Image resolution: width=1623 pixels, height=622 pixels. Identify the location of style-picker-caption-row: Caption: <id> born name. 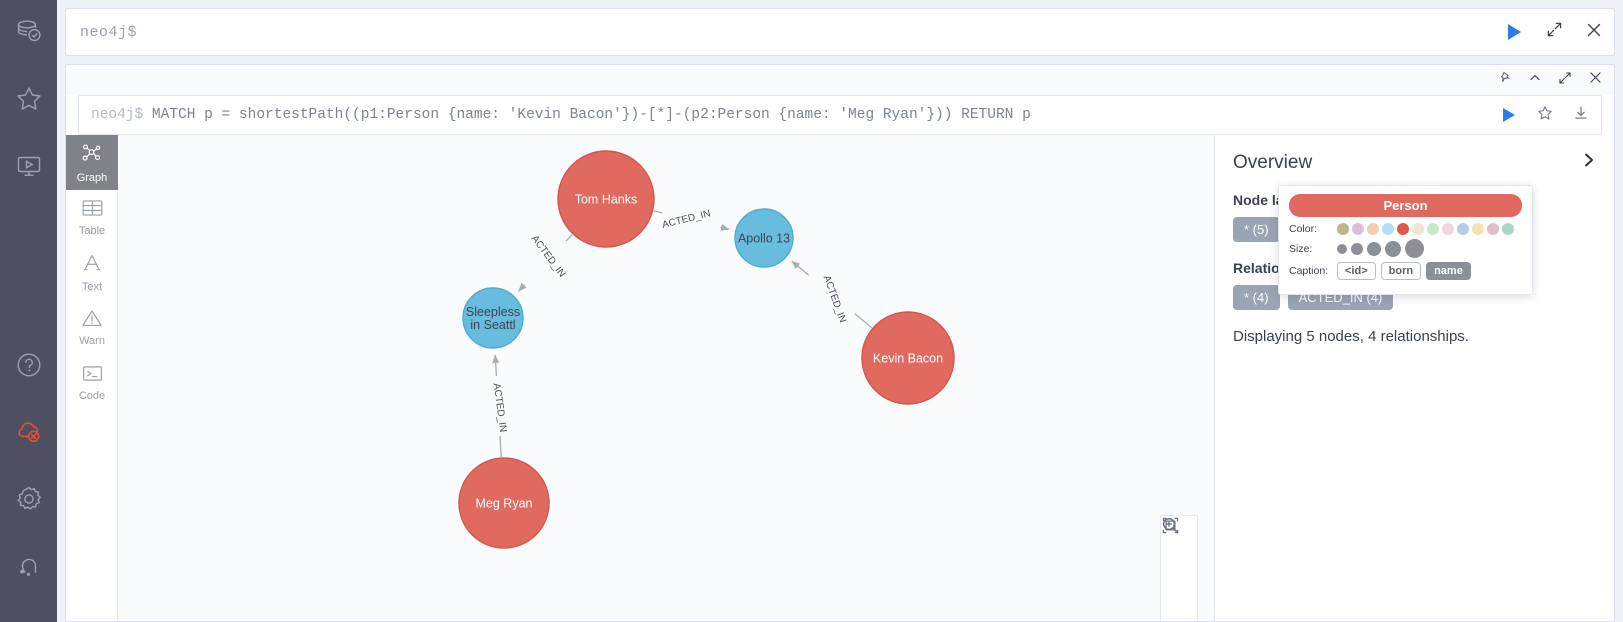
(1405, 271).